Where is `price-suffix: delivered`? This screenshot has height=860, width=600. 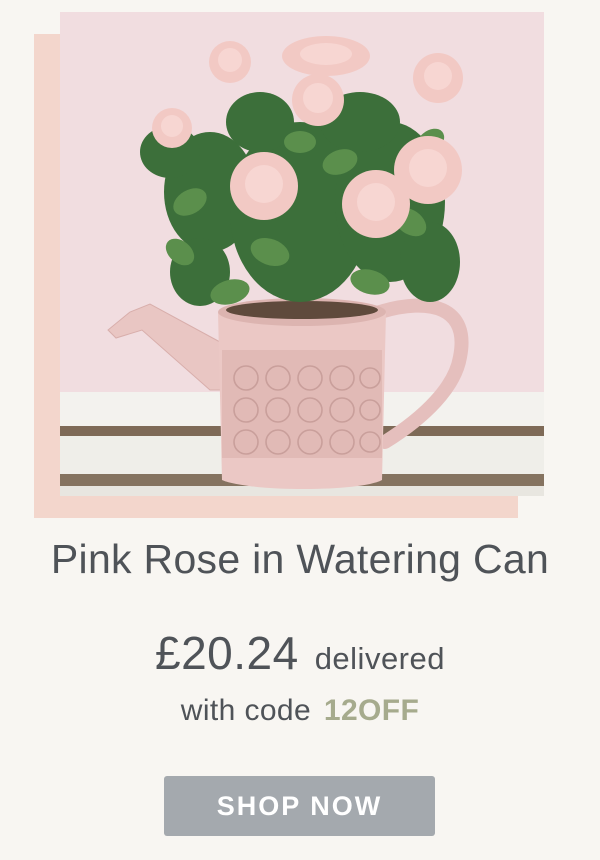 price-suffix: delivered is located at coordinates (379, 658).